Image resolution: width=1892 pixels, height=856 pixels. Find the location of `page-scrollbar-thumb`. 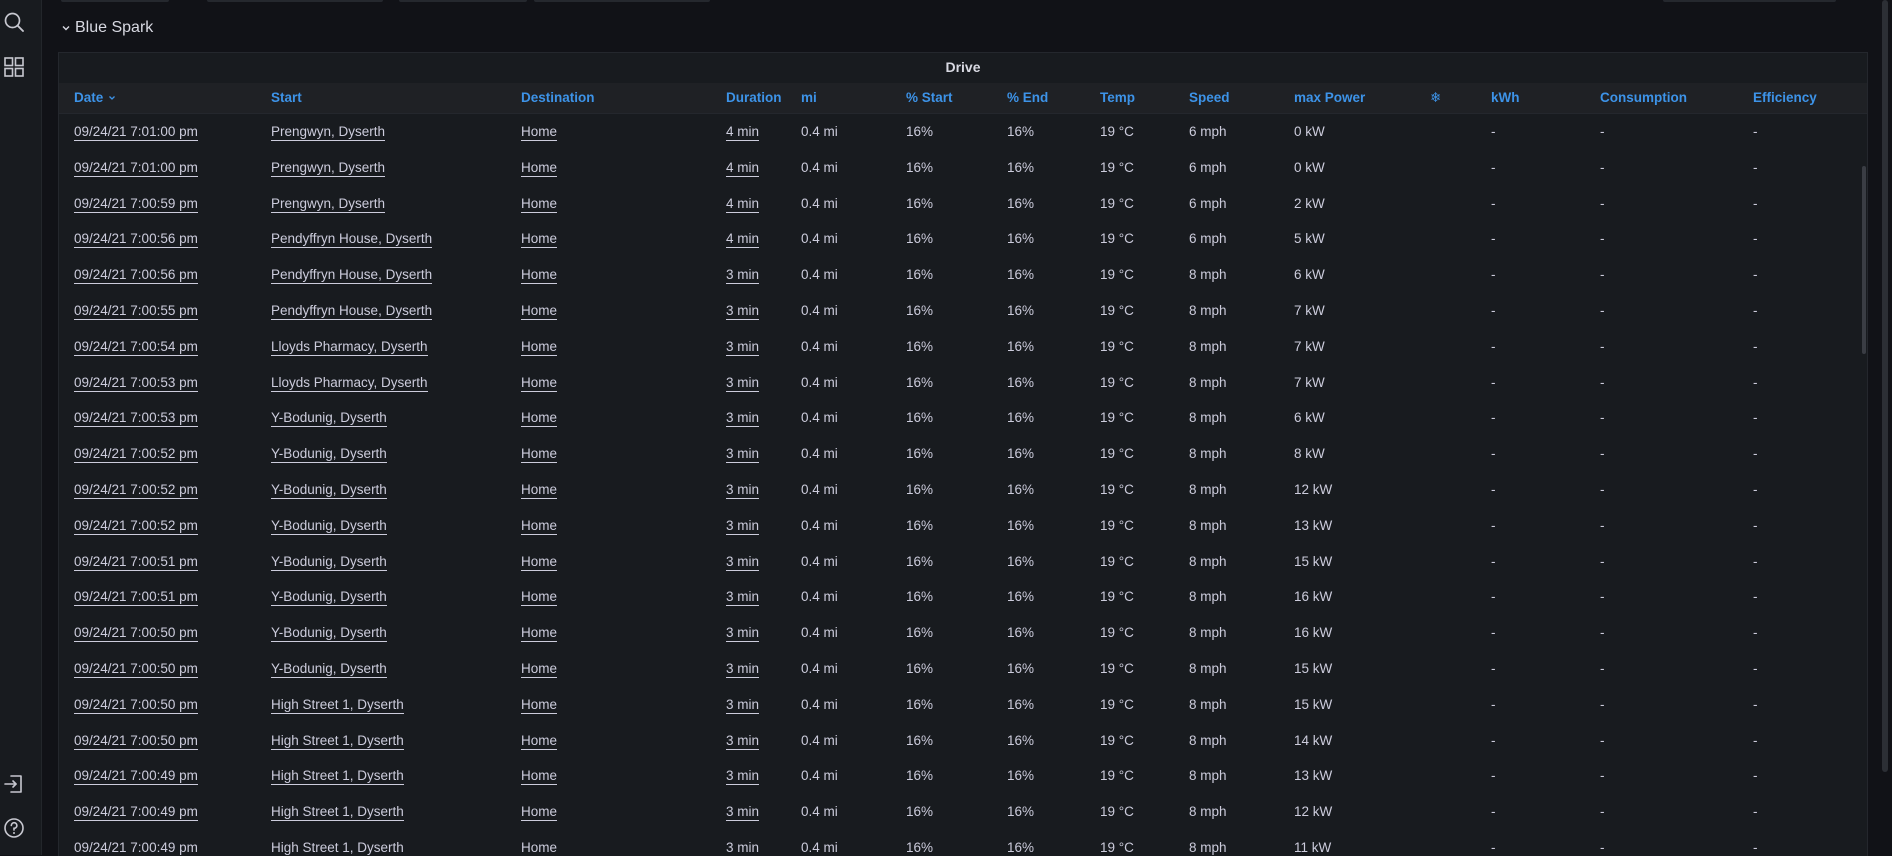

page-scrollbar-thumb is located at coordinates (1885, 386).